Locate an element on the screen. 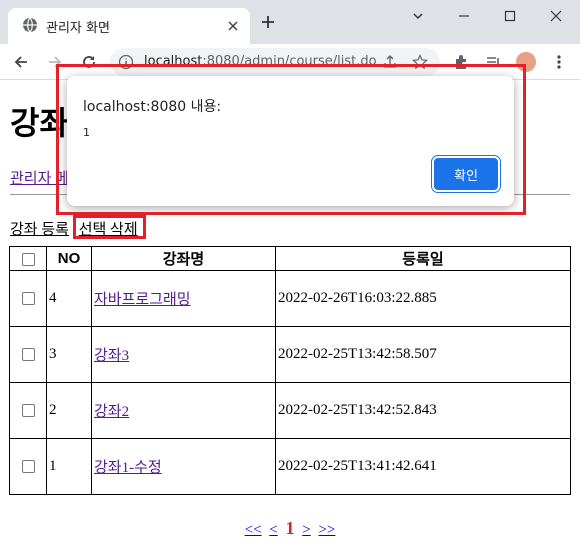  table-header-row: NO 강좌명 등록일 is located at coordinates (290, 258).